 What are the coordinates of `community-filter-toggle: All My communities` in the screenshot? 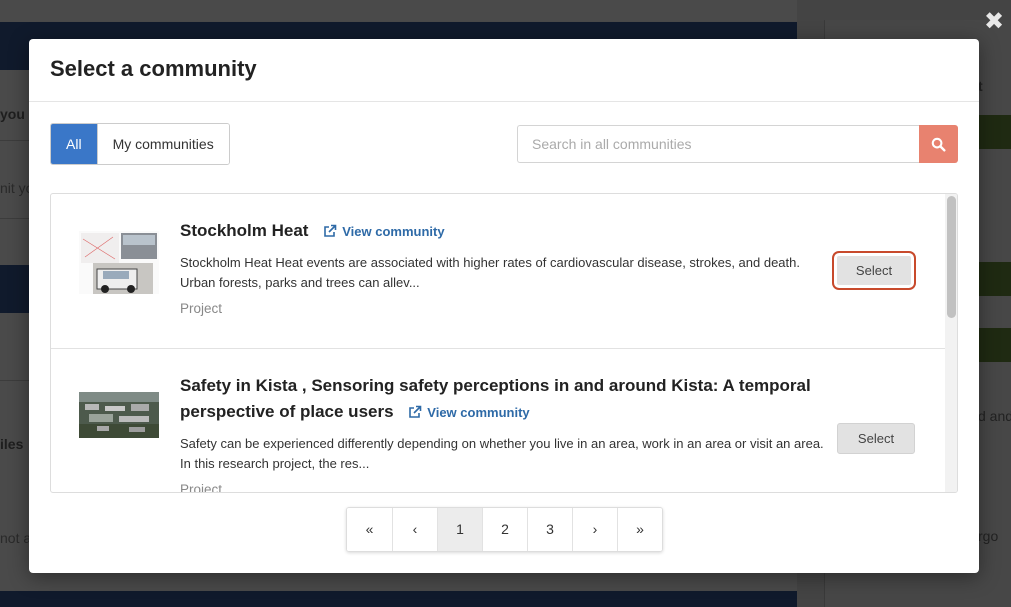 It's located at (140, 144).